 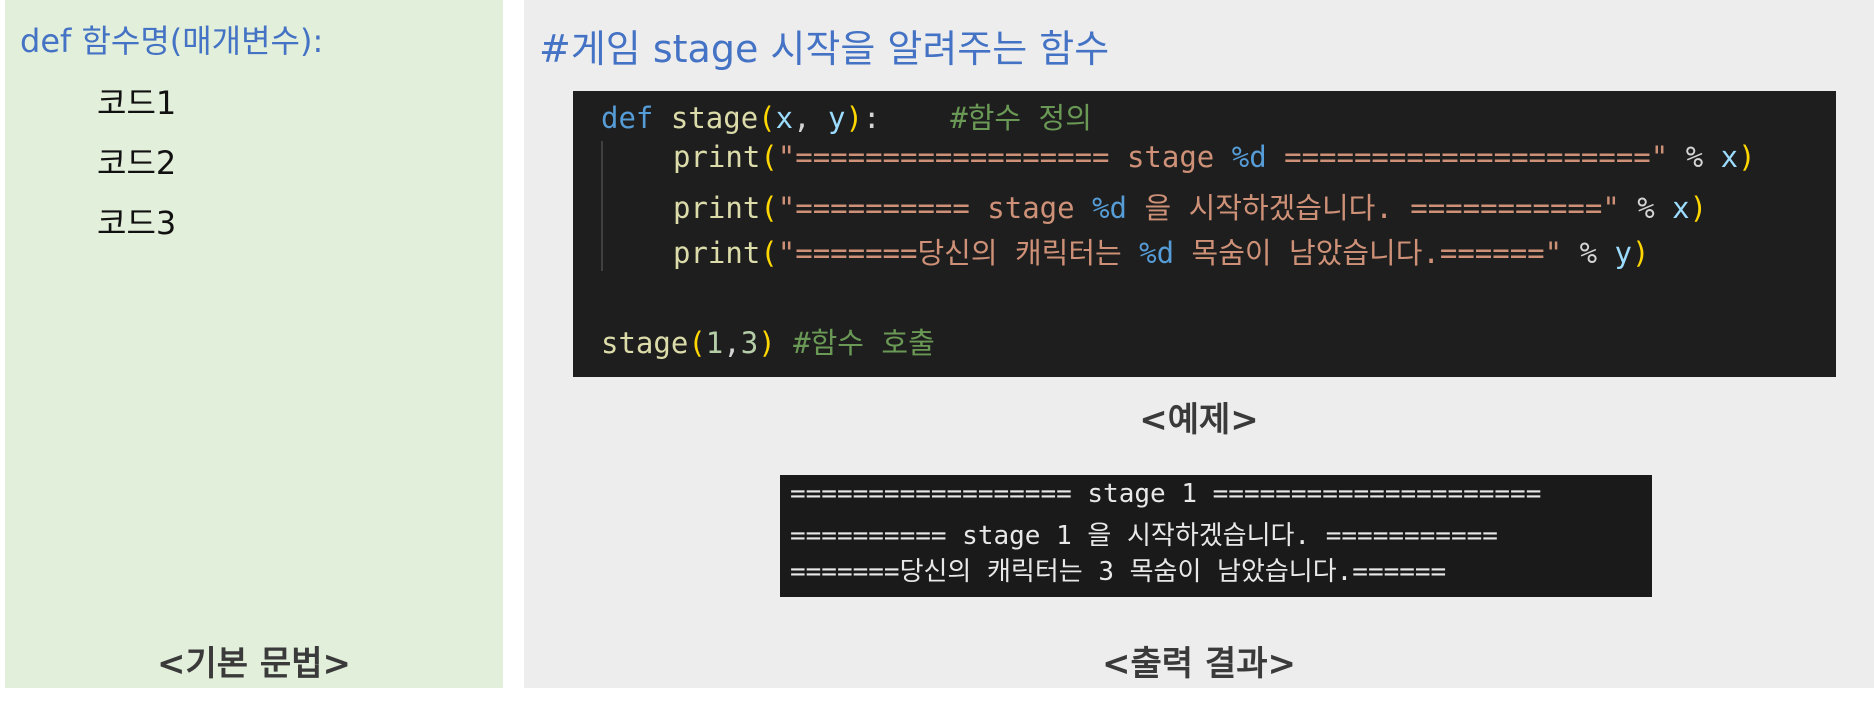 What do you see at coordinates (855, 343) in the screenshot?
I see `code-comment-call: #함수 호출` at bounding box center [855, 343].